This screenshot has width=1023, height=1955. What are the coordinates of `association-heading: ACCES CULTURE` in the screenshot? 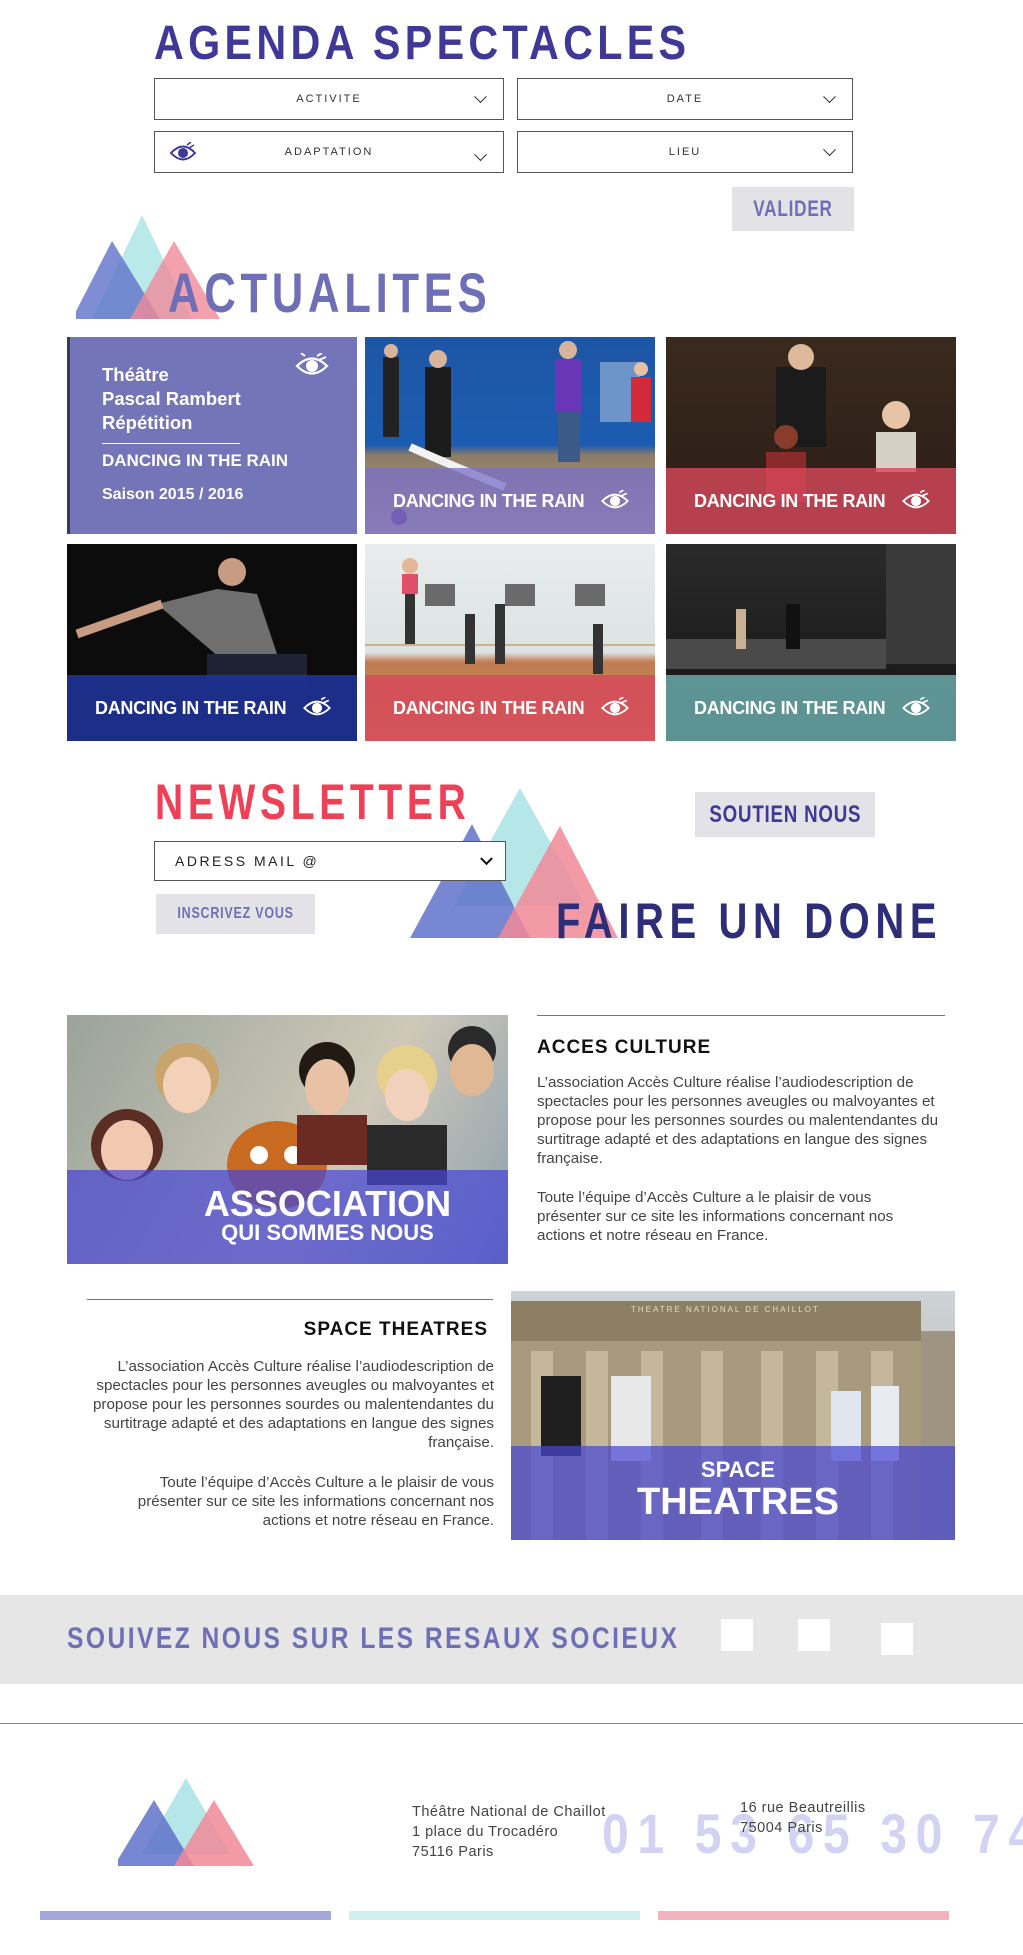 It's located at (624, 1047).